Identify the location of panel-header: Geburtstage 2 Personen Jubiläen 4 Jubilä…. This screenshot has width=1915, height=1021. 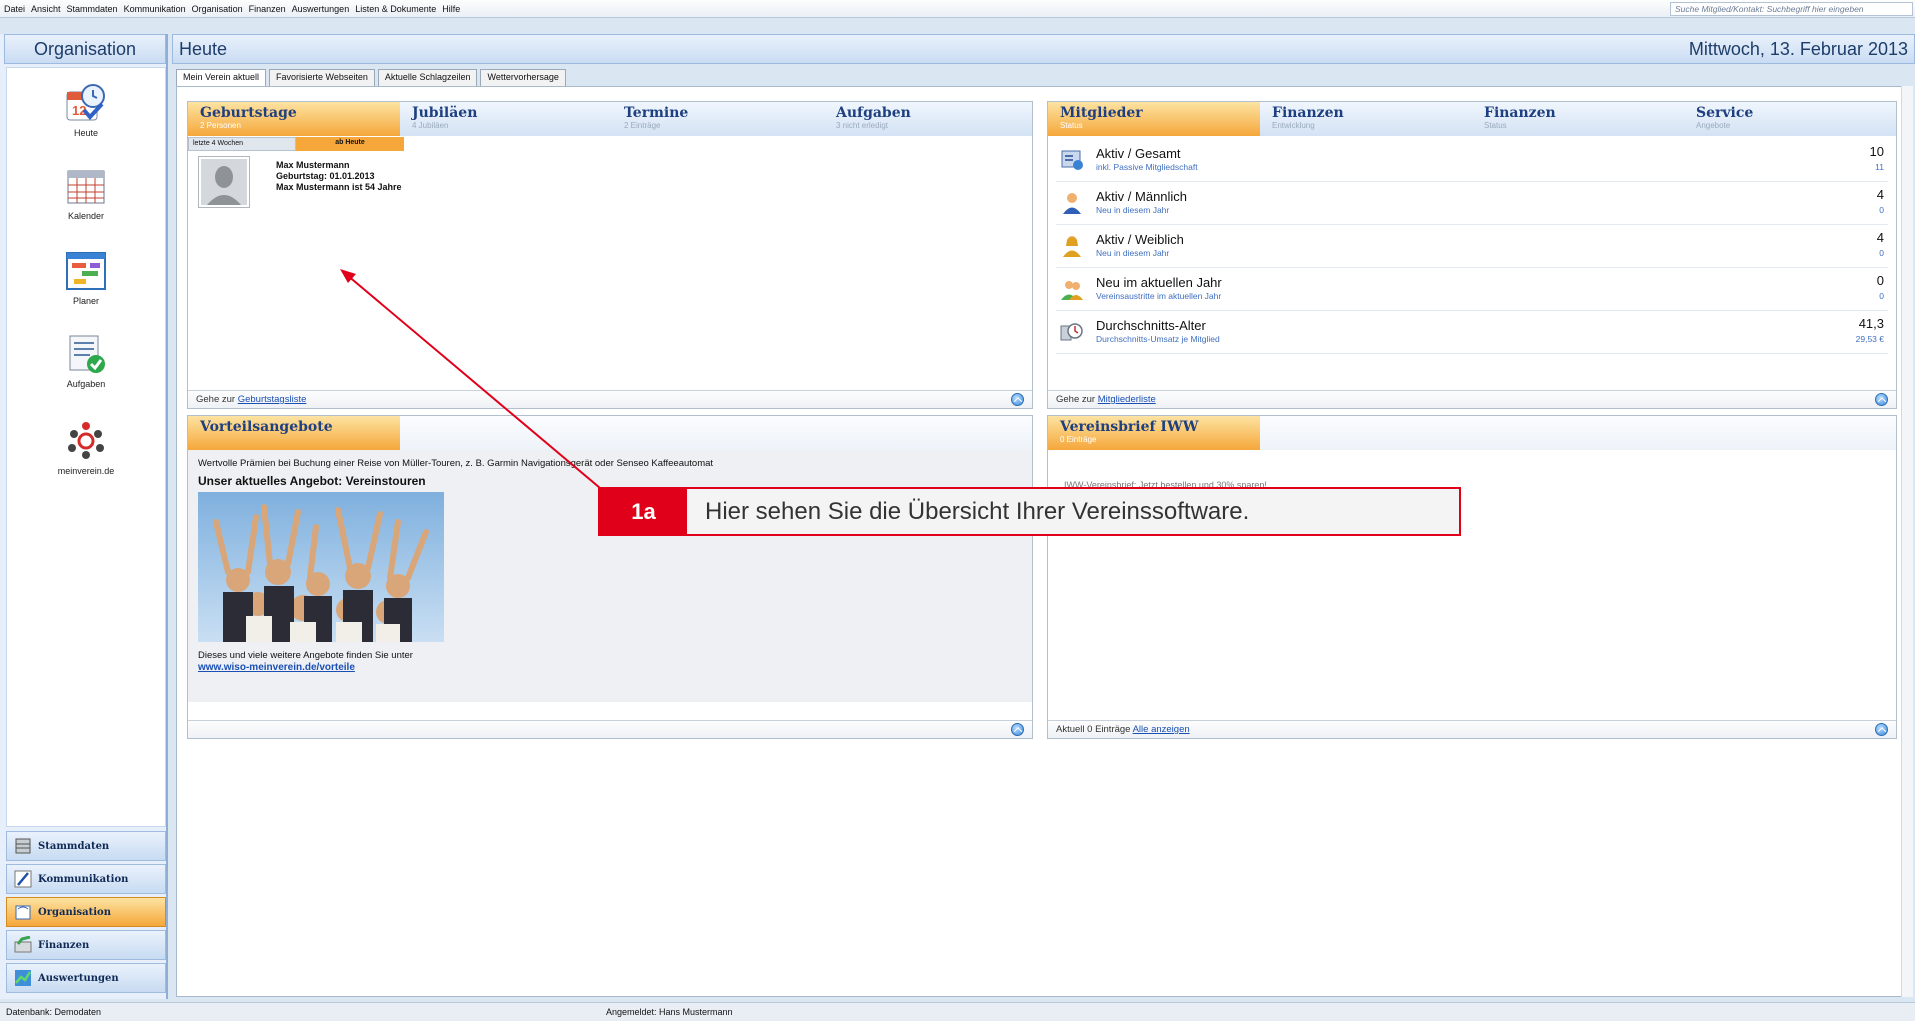
(610, 119).